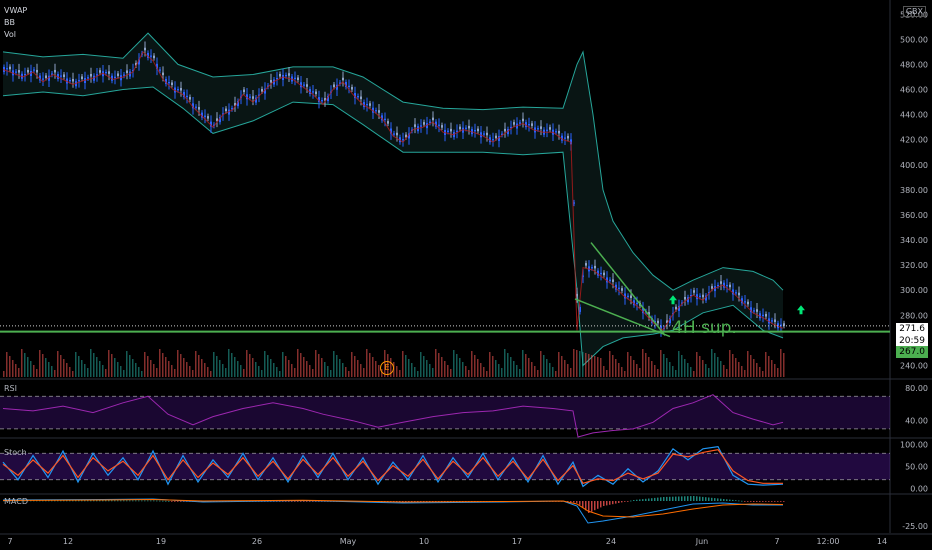  What do you see at coordinates (15, 452) in the screenshot?
I see `stoch-label: Stoch` at bounding box center [15, 452].